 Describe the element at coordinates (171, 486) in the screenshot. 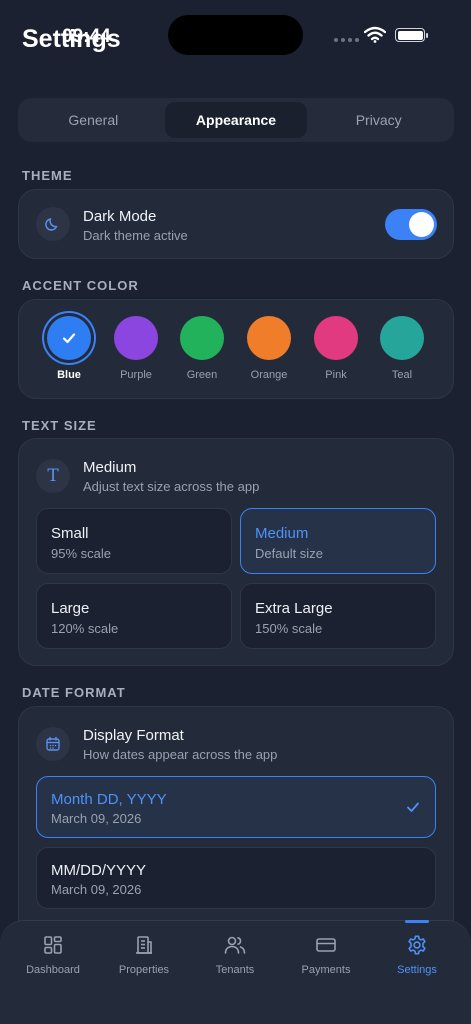

I see `text-size-subtitle: Adjust text size across the app` at that location.